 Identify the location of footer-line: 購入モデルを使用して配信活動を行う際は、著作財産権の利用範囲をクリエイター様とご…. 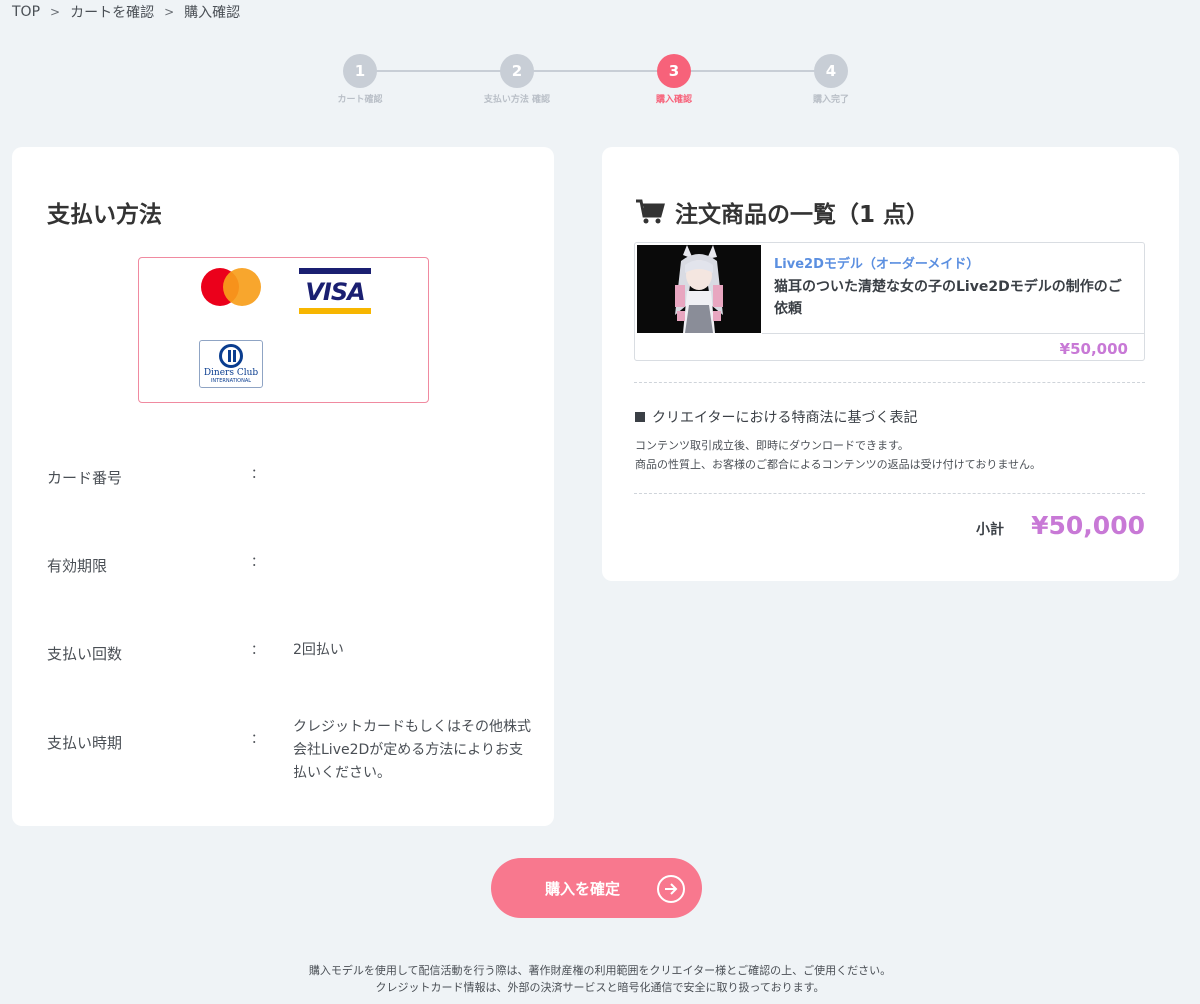
(600, 970).